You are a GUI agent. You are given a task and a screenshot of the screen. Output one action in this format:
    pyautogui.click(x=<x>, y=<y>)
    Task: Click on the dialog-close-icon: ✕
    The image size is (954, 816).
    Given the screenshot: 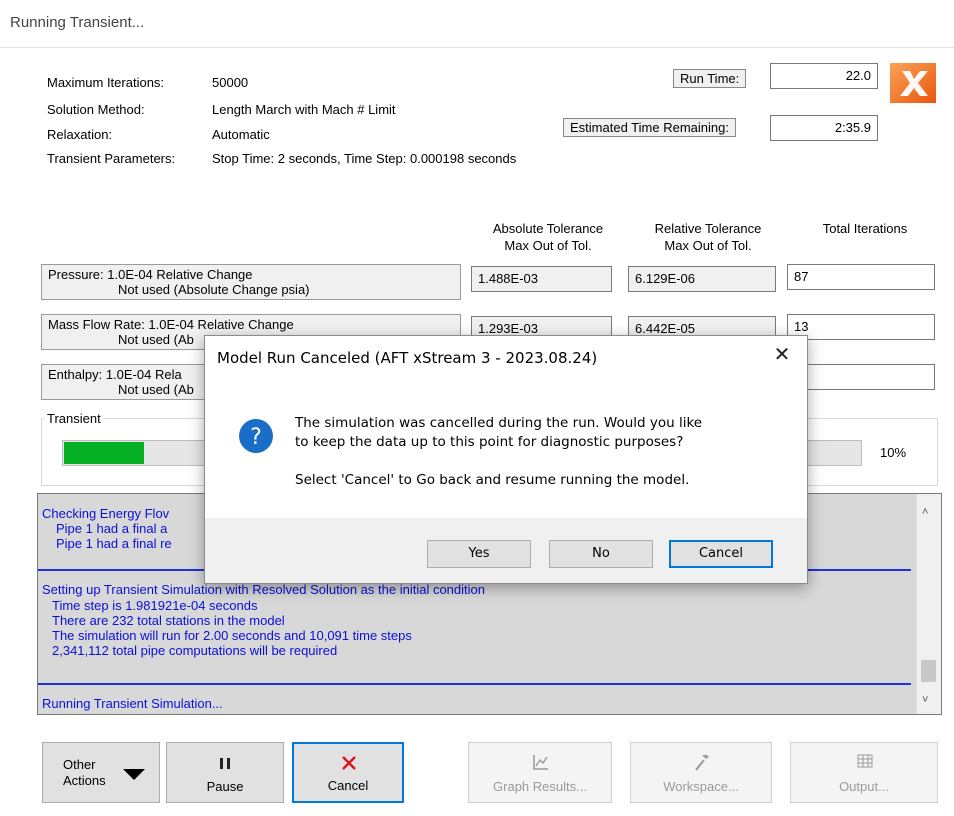 What is the action you would take?
    pyautogui.click(x=782, y=354)
    